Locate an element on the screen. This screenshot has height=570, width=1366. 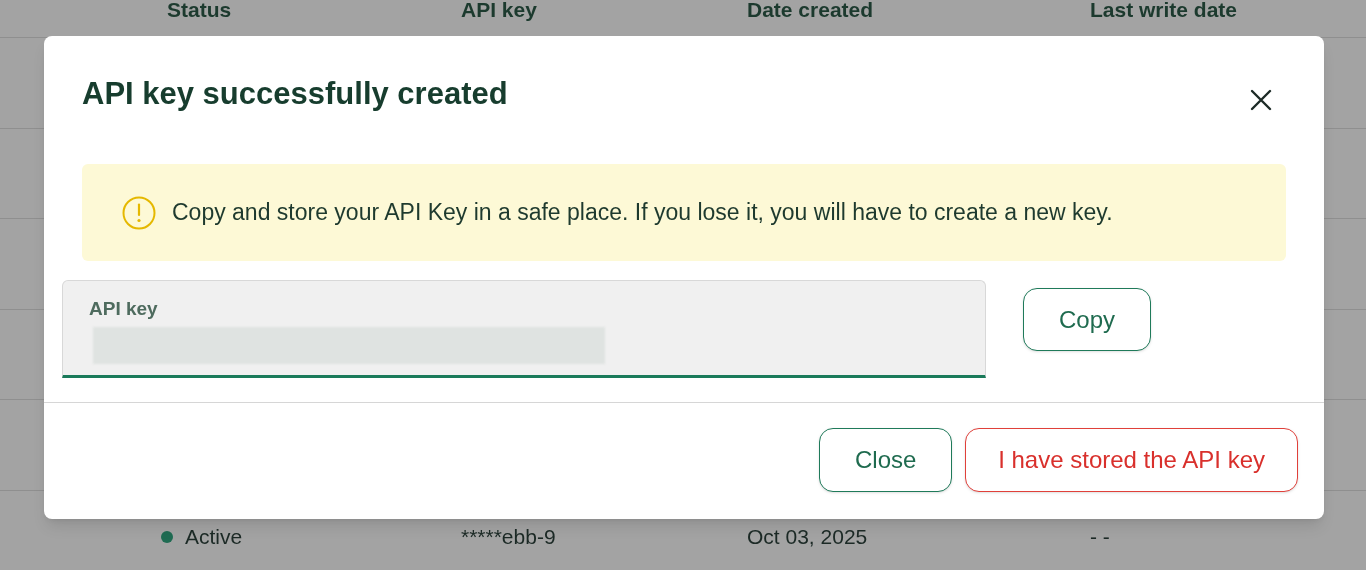
table-cell: Oct 03, 2025 is located at coordinates (807, 536).